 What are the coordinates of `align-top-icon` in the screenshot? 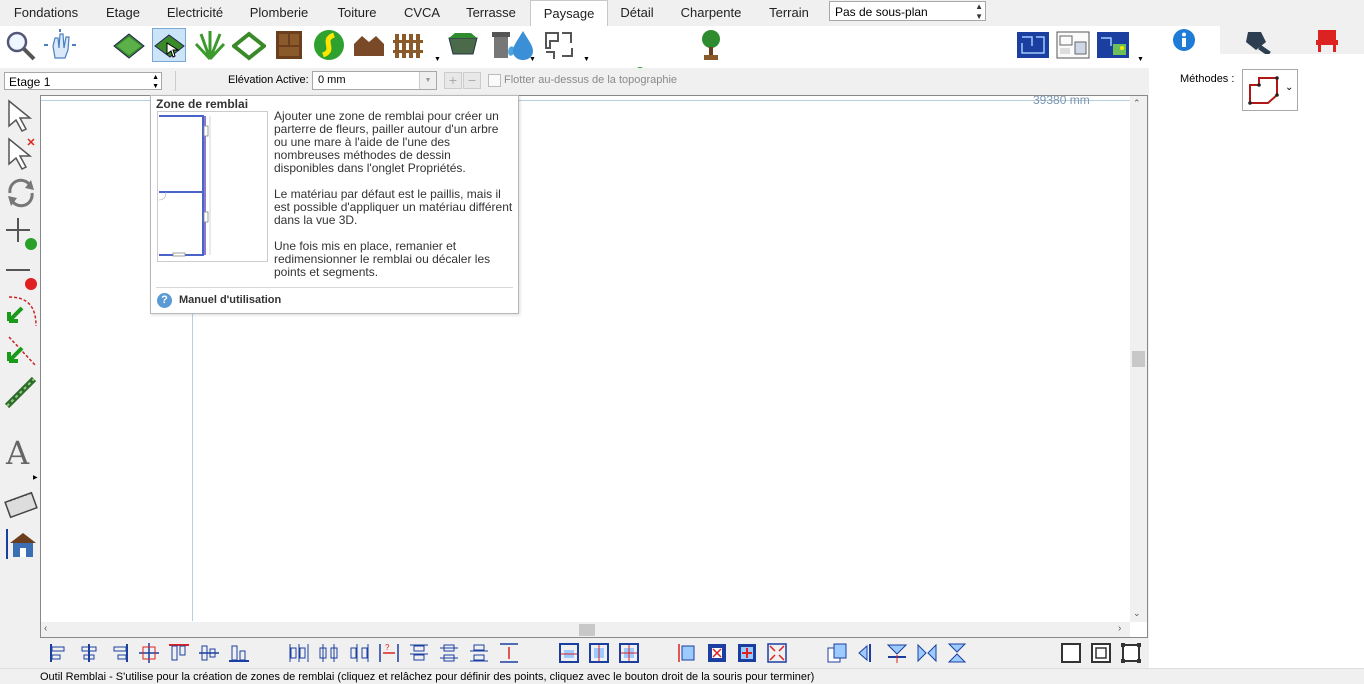 It's located at (179, 653).